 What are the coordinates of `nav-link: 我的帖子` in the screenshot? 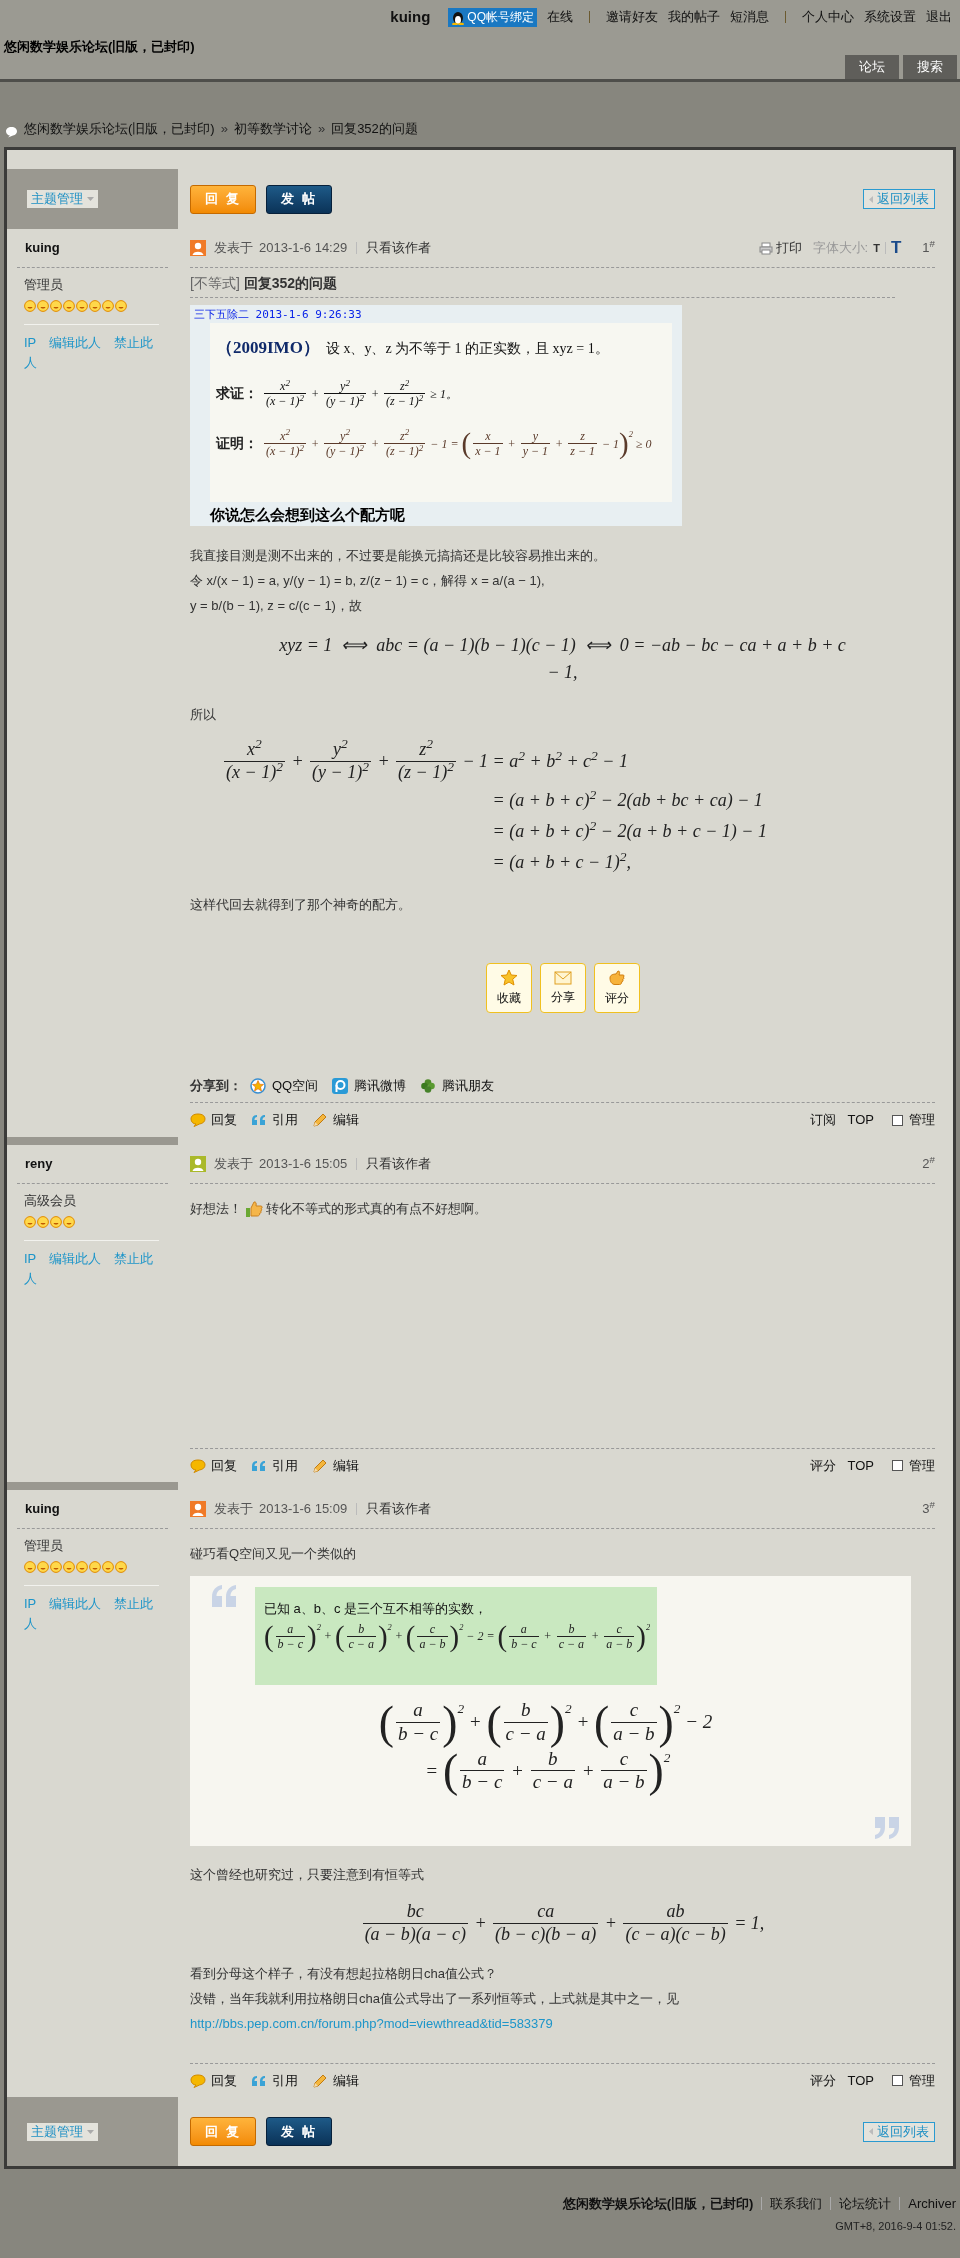 It's located at (694, 17).